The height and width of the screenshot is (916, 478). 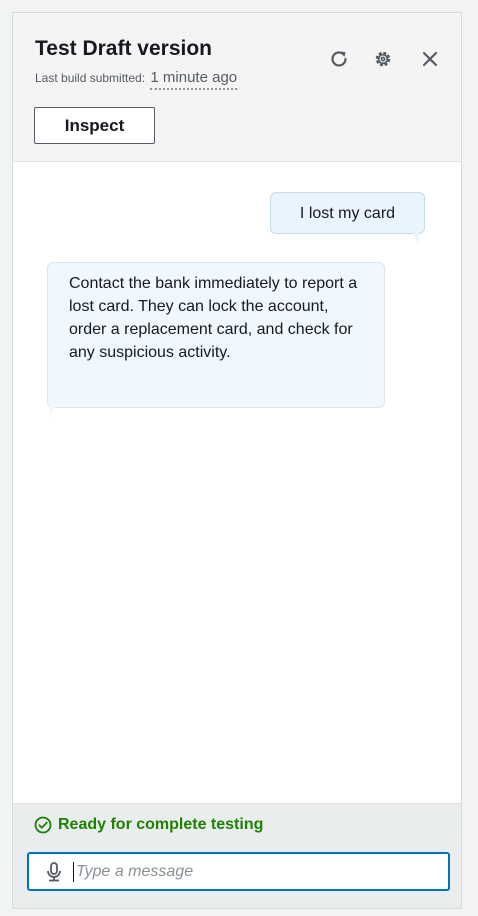 I want to click on close-icon, so click(x=430, y=59).